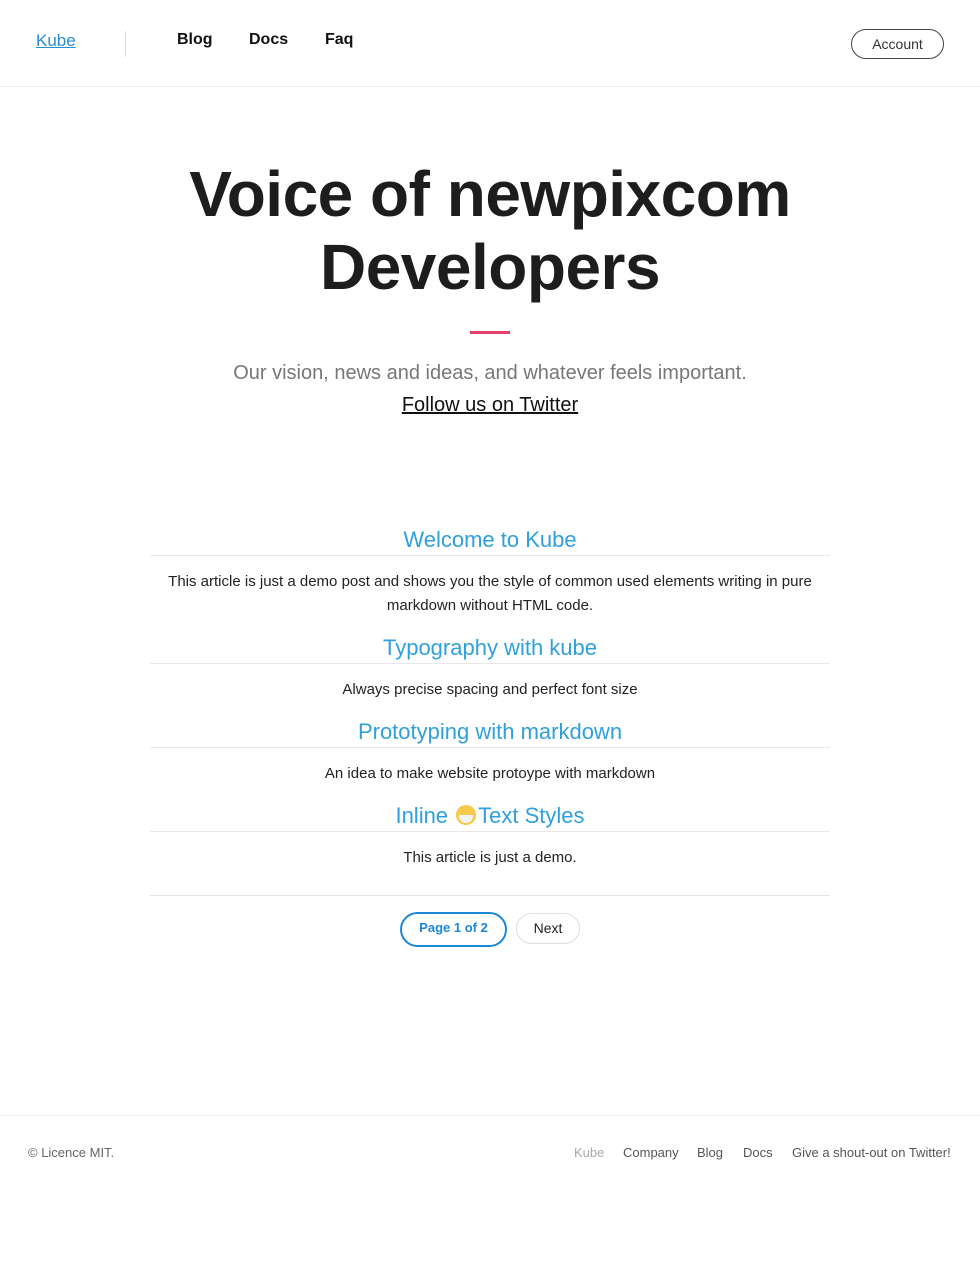 The height and width of the screenshot is (1280, 980). What do you see at coordinates (490, 605) in the screenshot?
I see `post-excerpt-line-2: markdown without HTML code.` at bounding box center [490, 605].